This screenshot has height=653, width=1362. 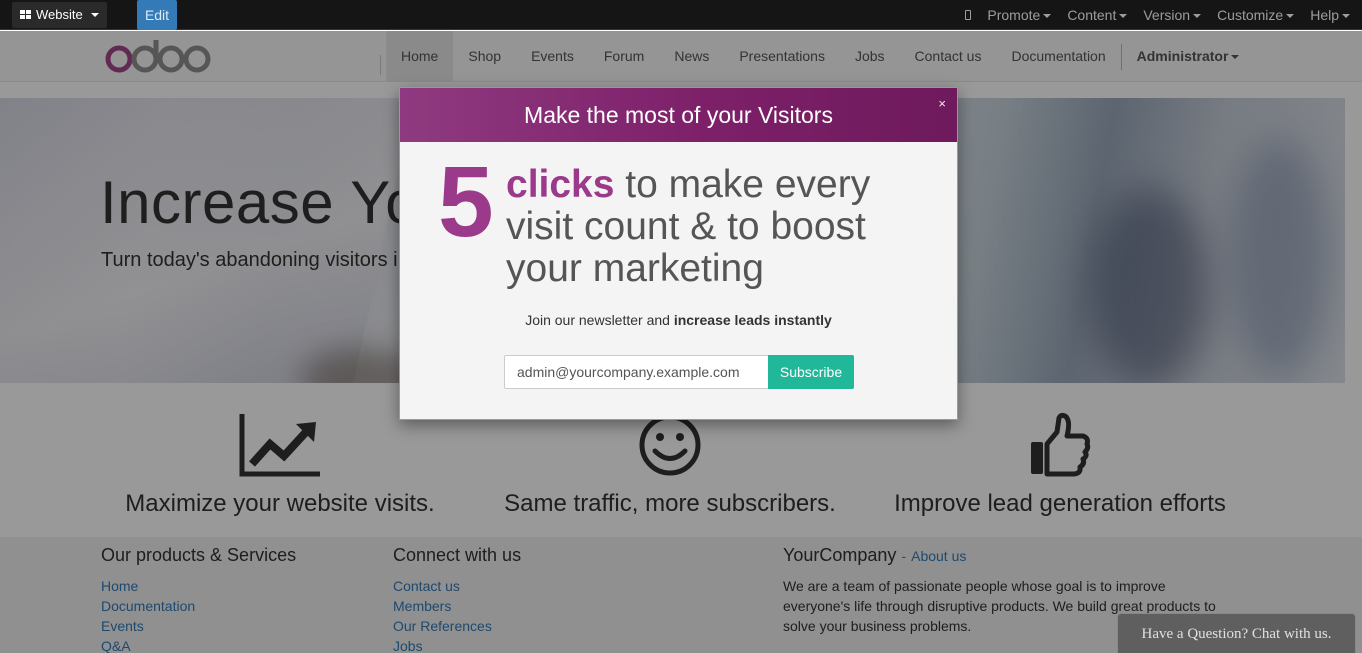 I want to click on popup-title: Make the most of your Visitors, so click(x=678, y=115).